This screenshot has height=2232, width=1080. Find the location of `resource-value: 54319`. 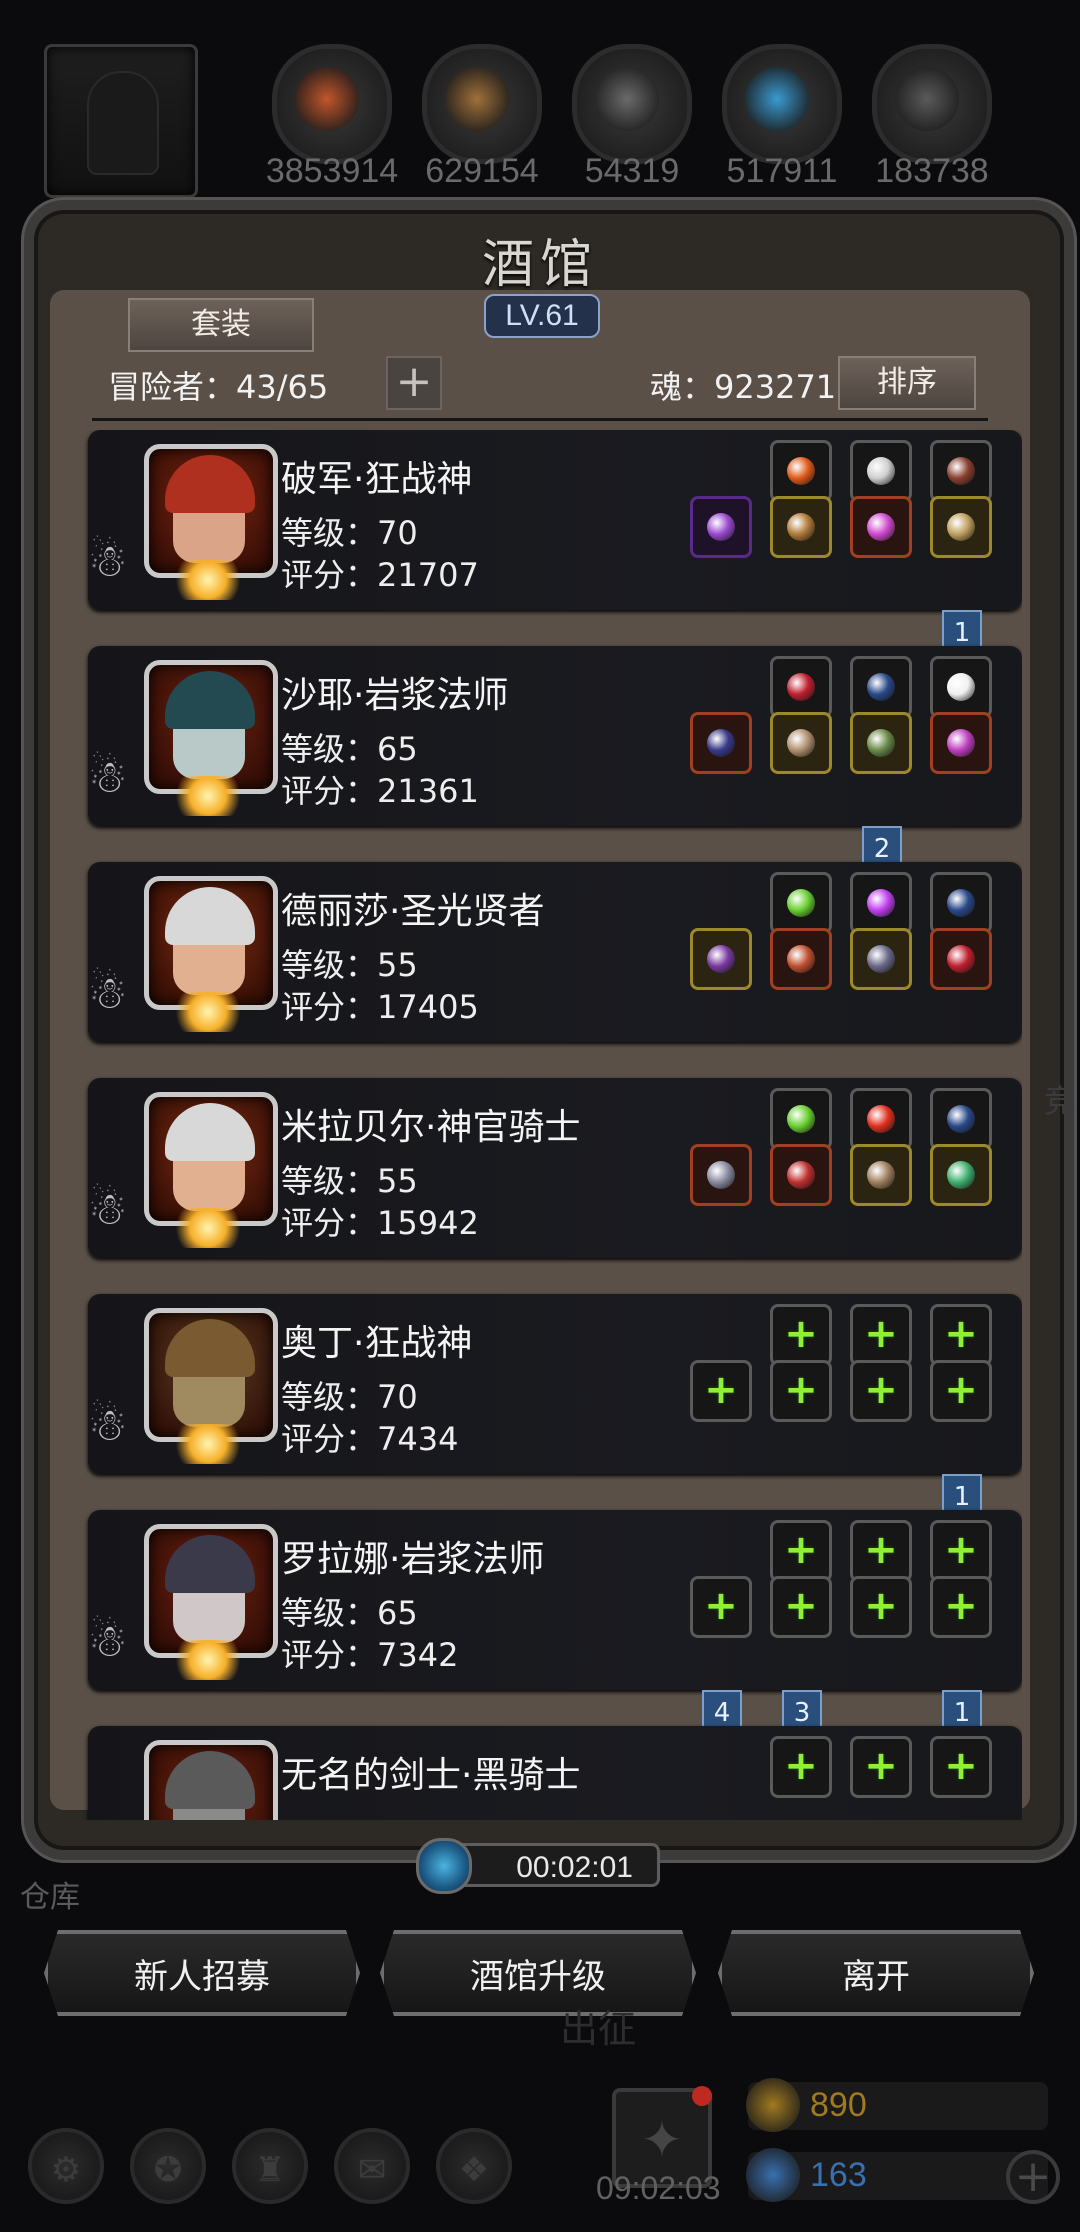

resource-value: 54319 is located at coordinates (632, 171).